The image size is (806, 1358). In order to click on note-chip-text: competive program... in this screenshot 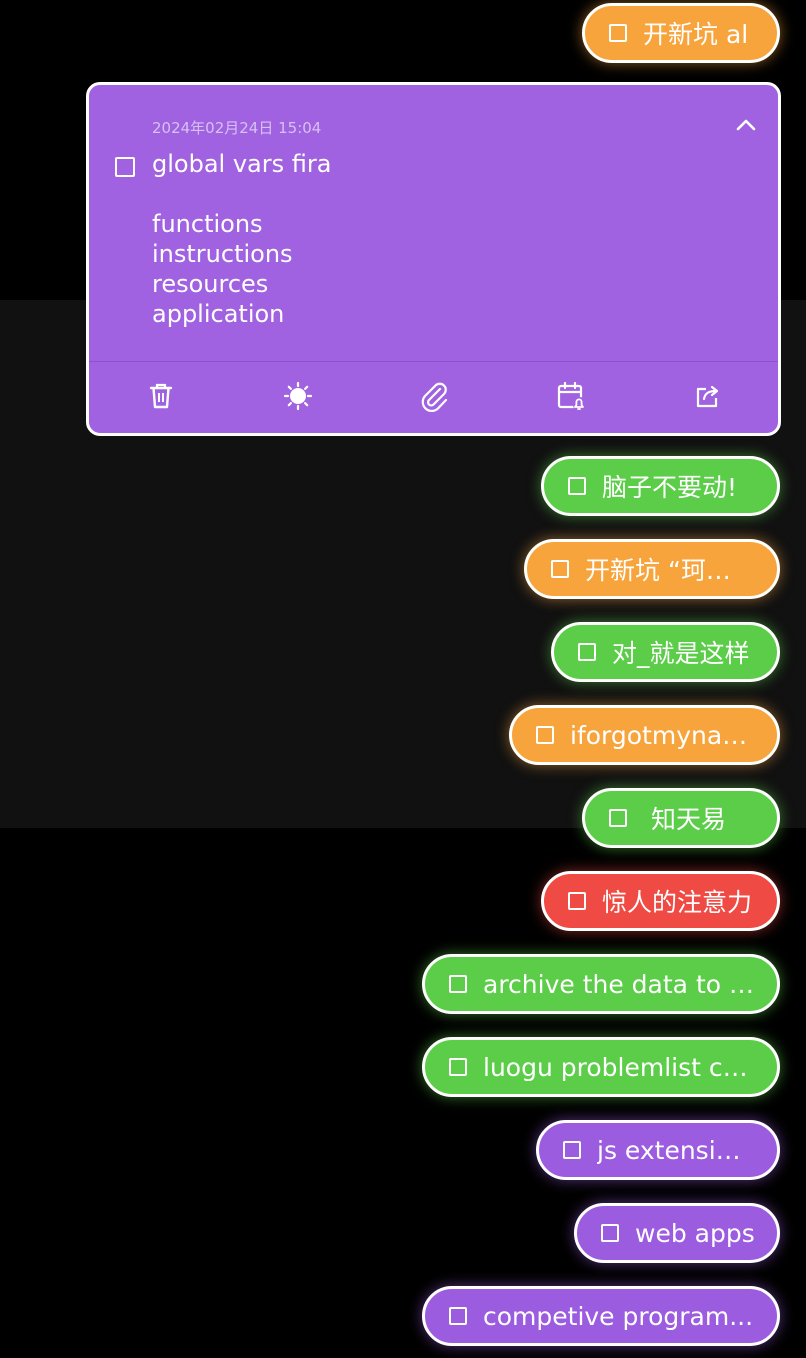, I will do `click(618, 1316)`.